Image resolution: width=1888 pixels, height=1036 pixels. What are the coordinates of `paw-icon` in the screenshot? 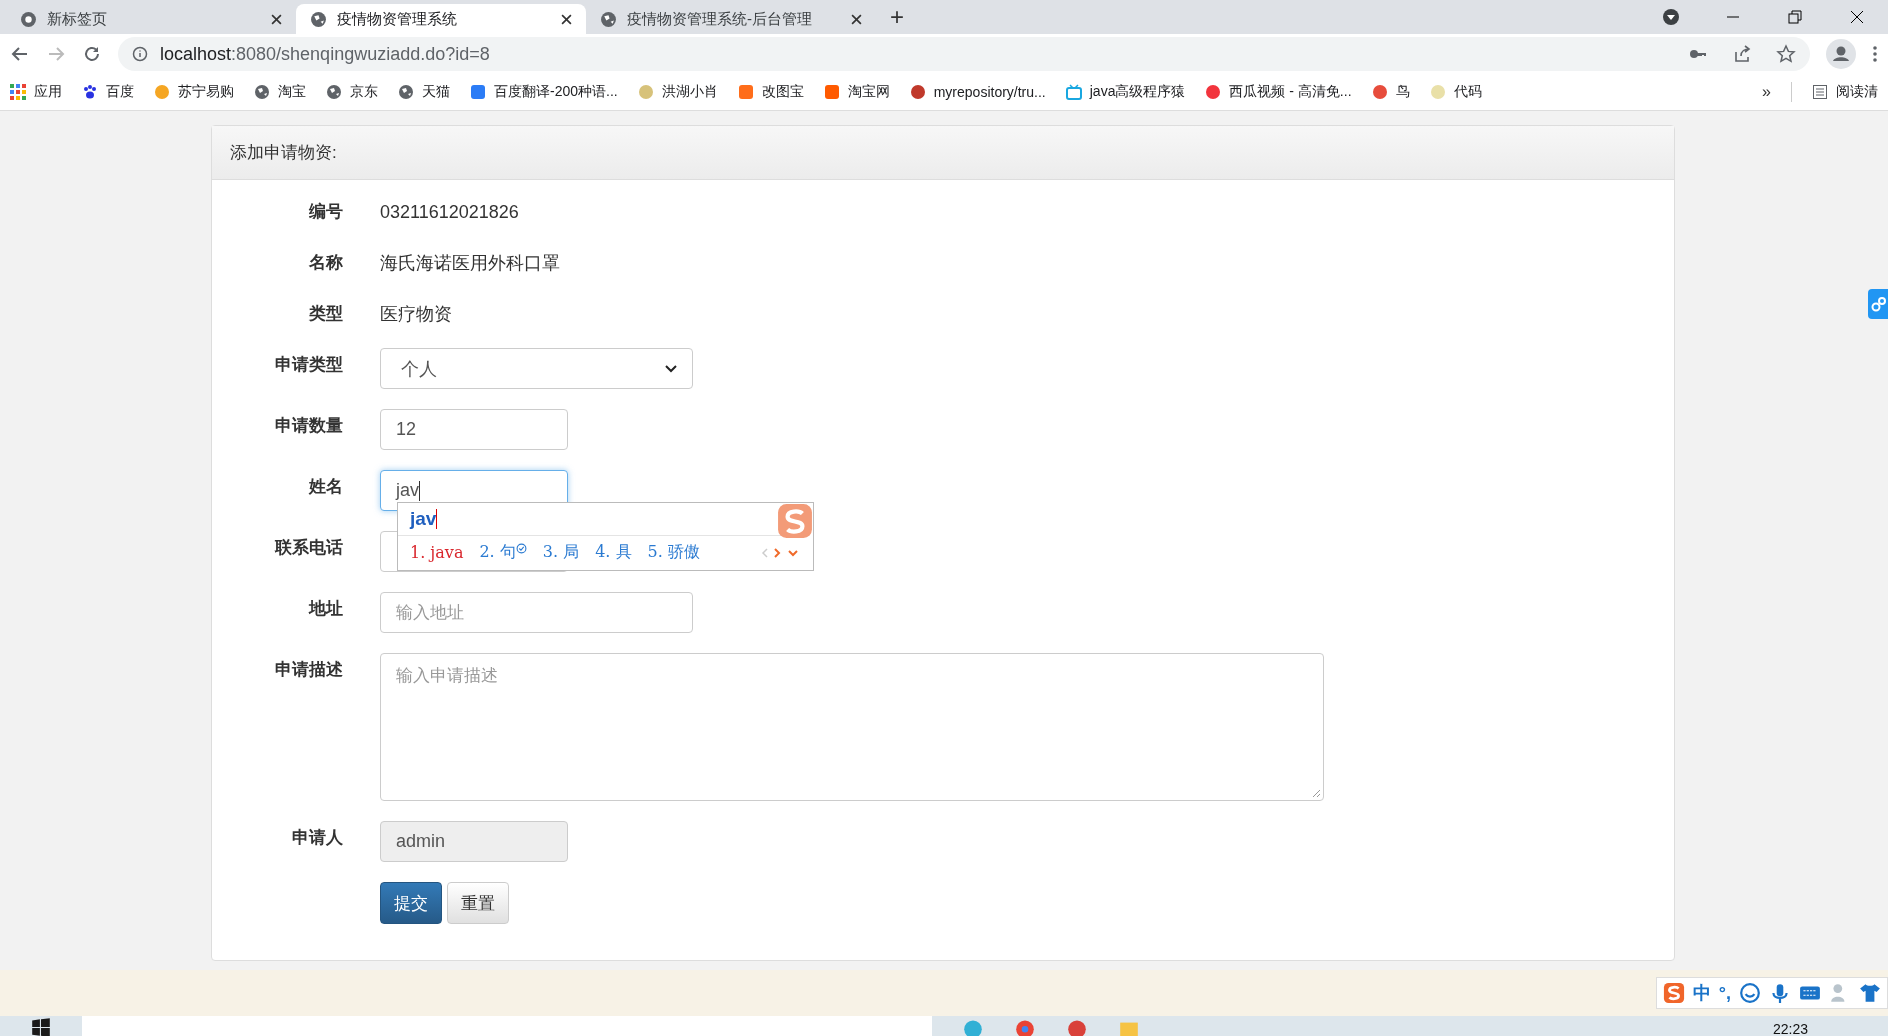 It's located at (90, 92).